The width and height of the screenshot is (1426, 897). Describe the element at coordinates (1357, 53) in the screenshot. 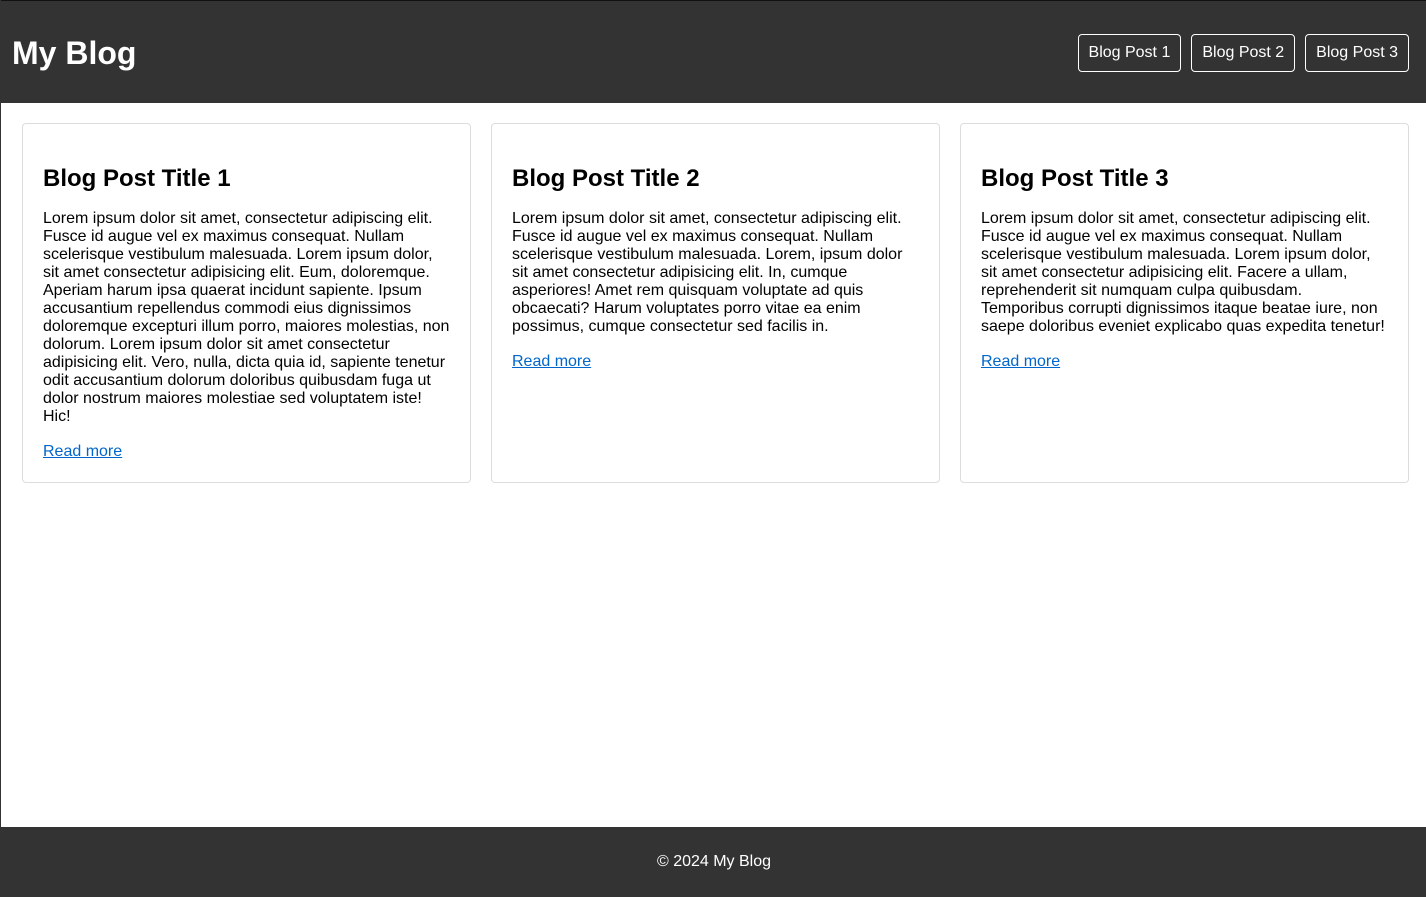

I see `nav-button-blog-post-3: Blog Post 3` at that location.